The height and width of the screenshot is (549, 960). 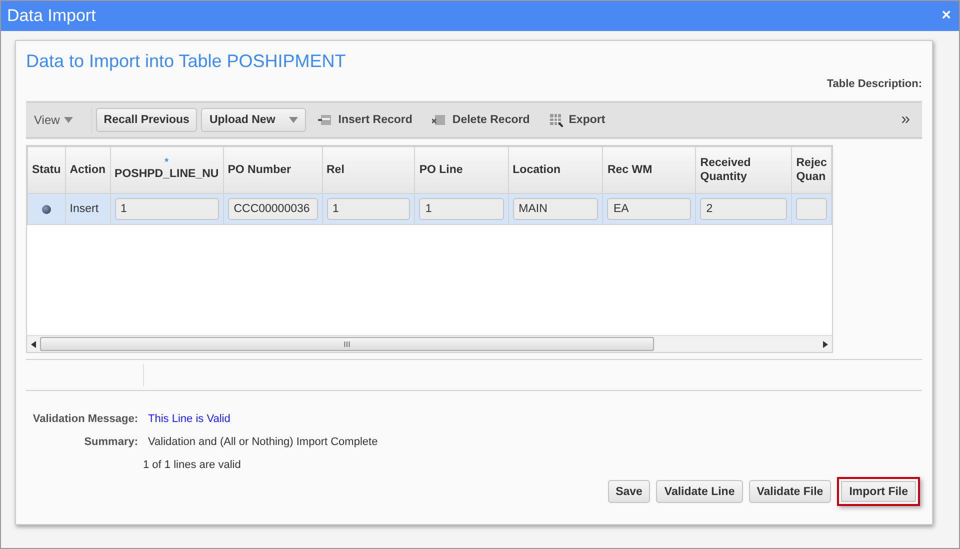 I want to click on valid-count-text: 1 of 1 lines are valid, so click(x=192, y=465).